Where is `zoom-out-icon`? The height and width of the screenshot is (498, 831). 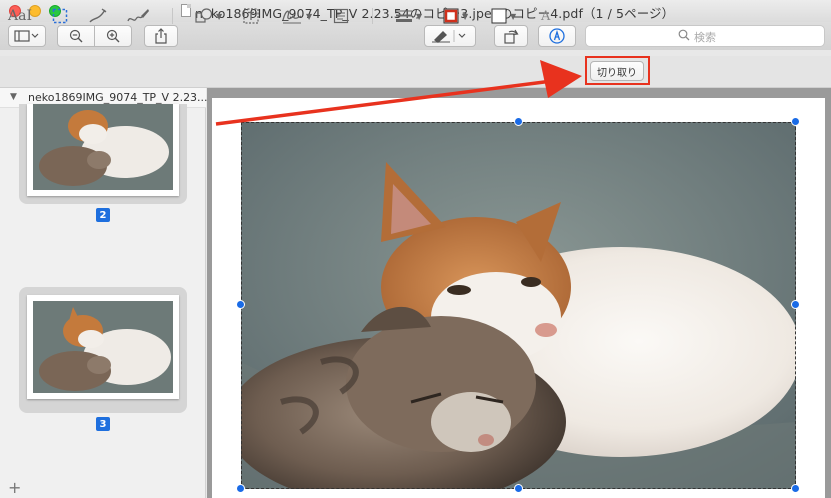
zoom-out-icon is located at coordinates (76, 36).